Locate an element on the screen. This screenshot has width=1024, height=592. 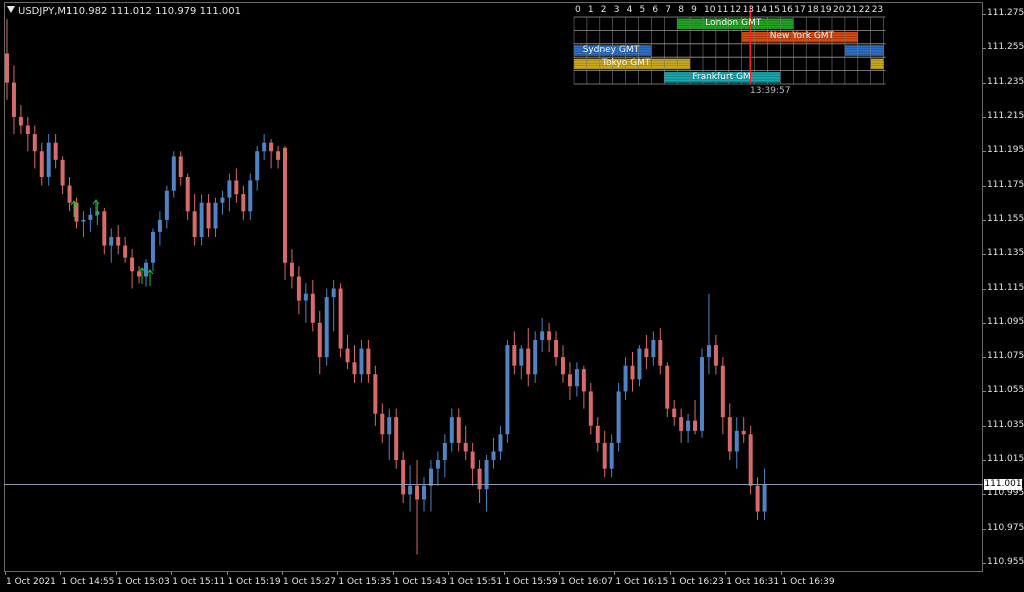
price-label: 110.955 is located at coordinates (1005, 562).